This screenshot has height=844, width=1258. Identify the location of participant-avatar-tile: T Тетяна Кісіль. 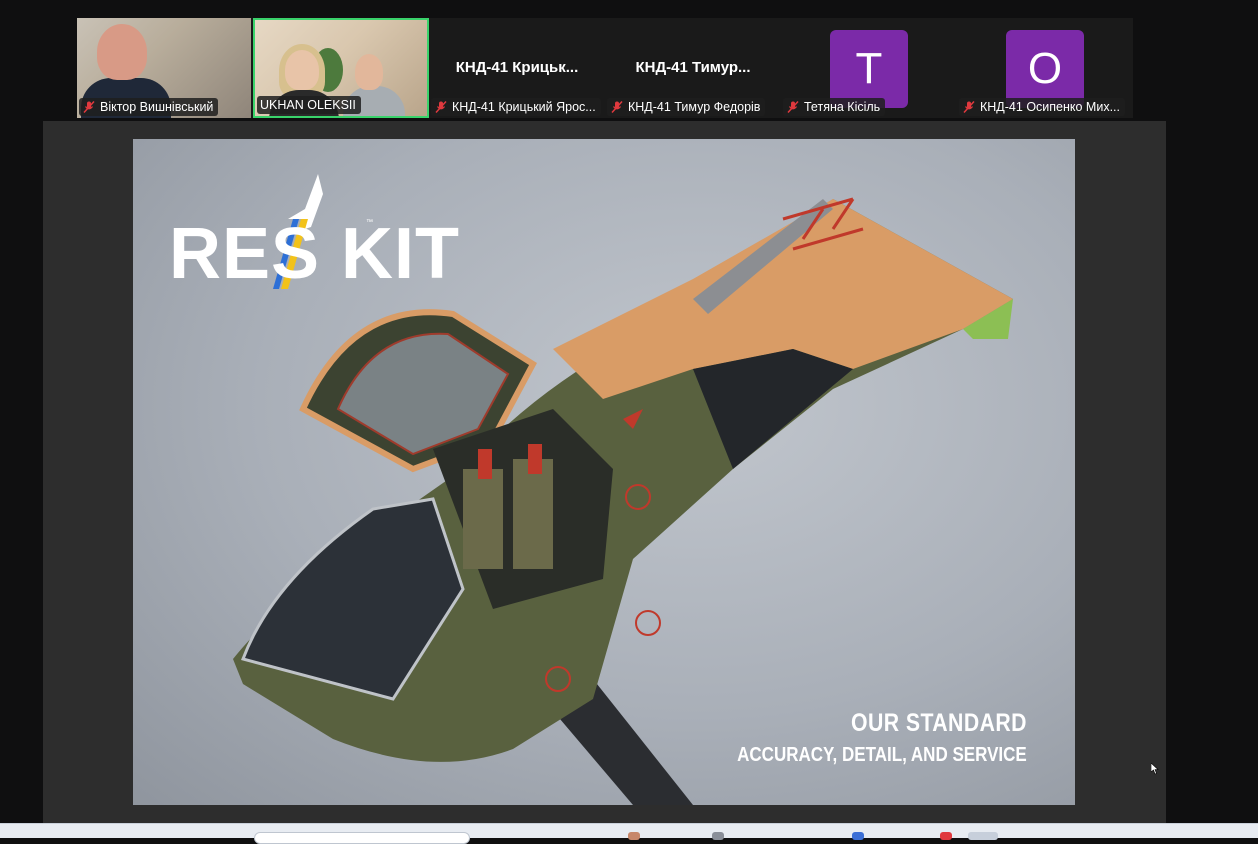
(869, 68).